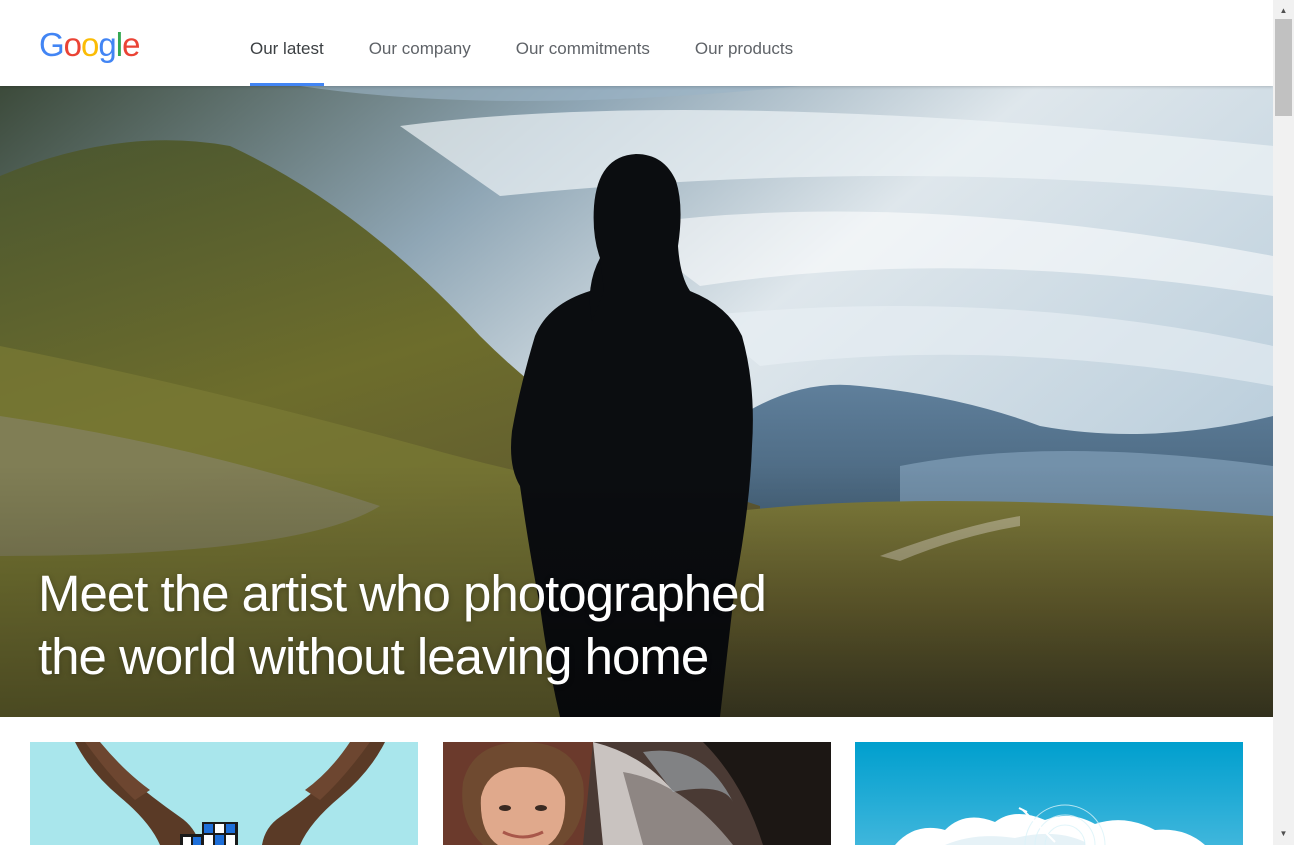 Image resolution: width=1294 pixels, height=845 pixels. What do you see at coordinates (583, 43) in the screenshot?
I see `nav-our-commitments: Our commitments` at bounding box center [583, 43].